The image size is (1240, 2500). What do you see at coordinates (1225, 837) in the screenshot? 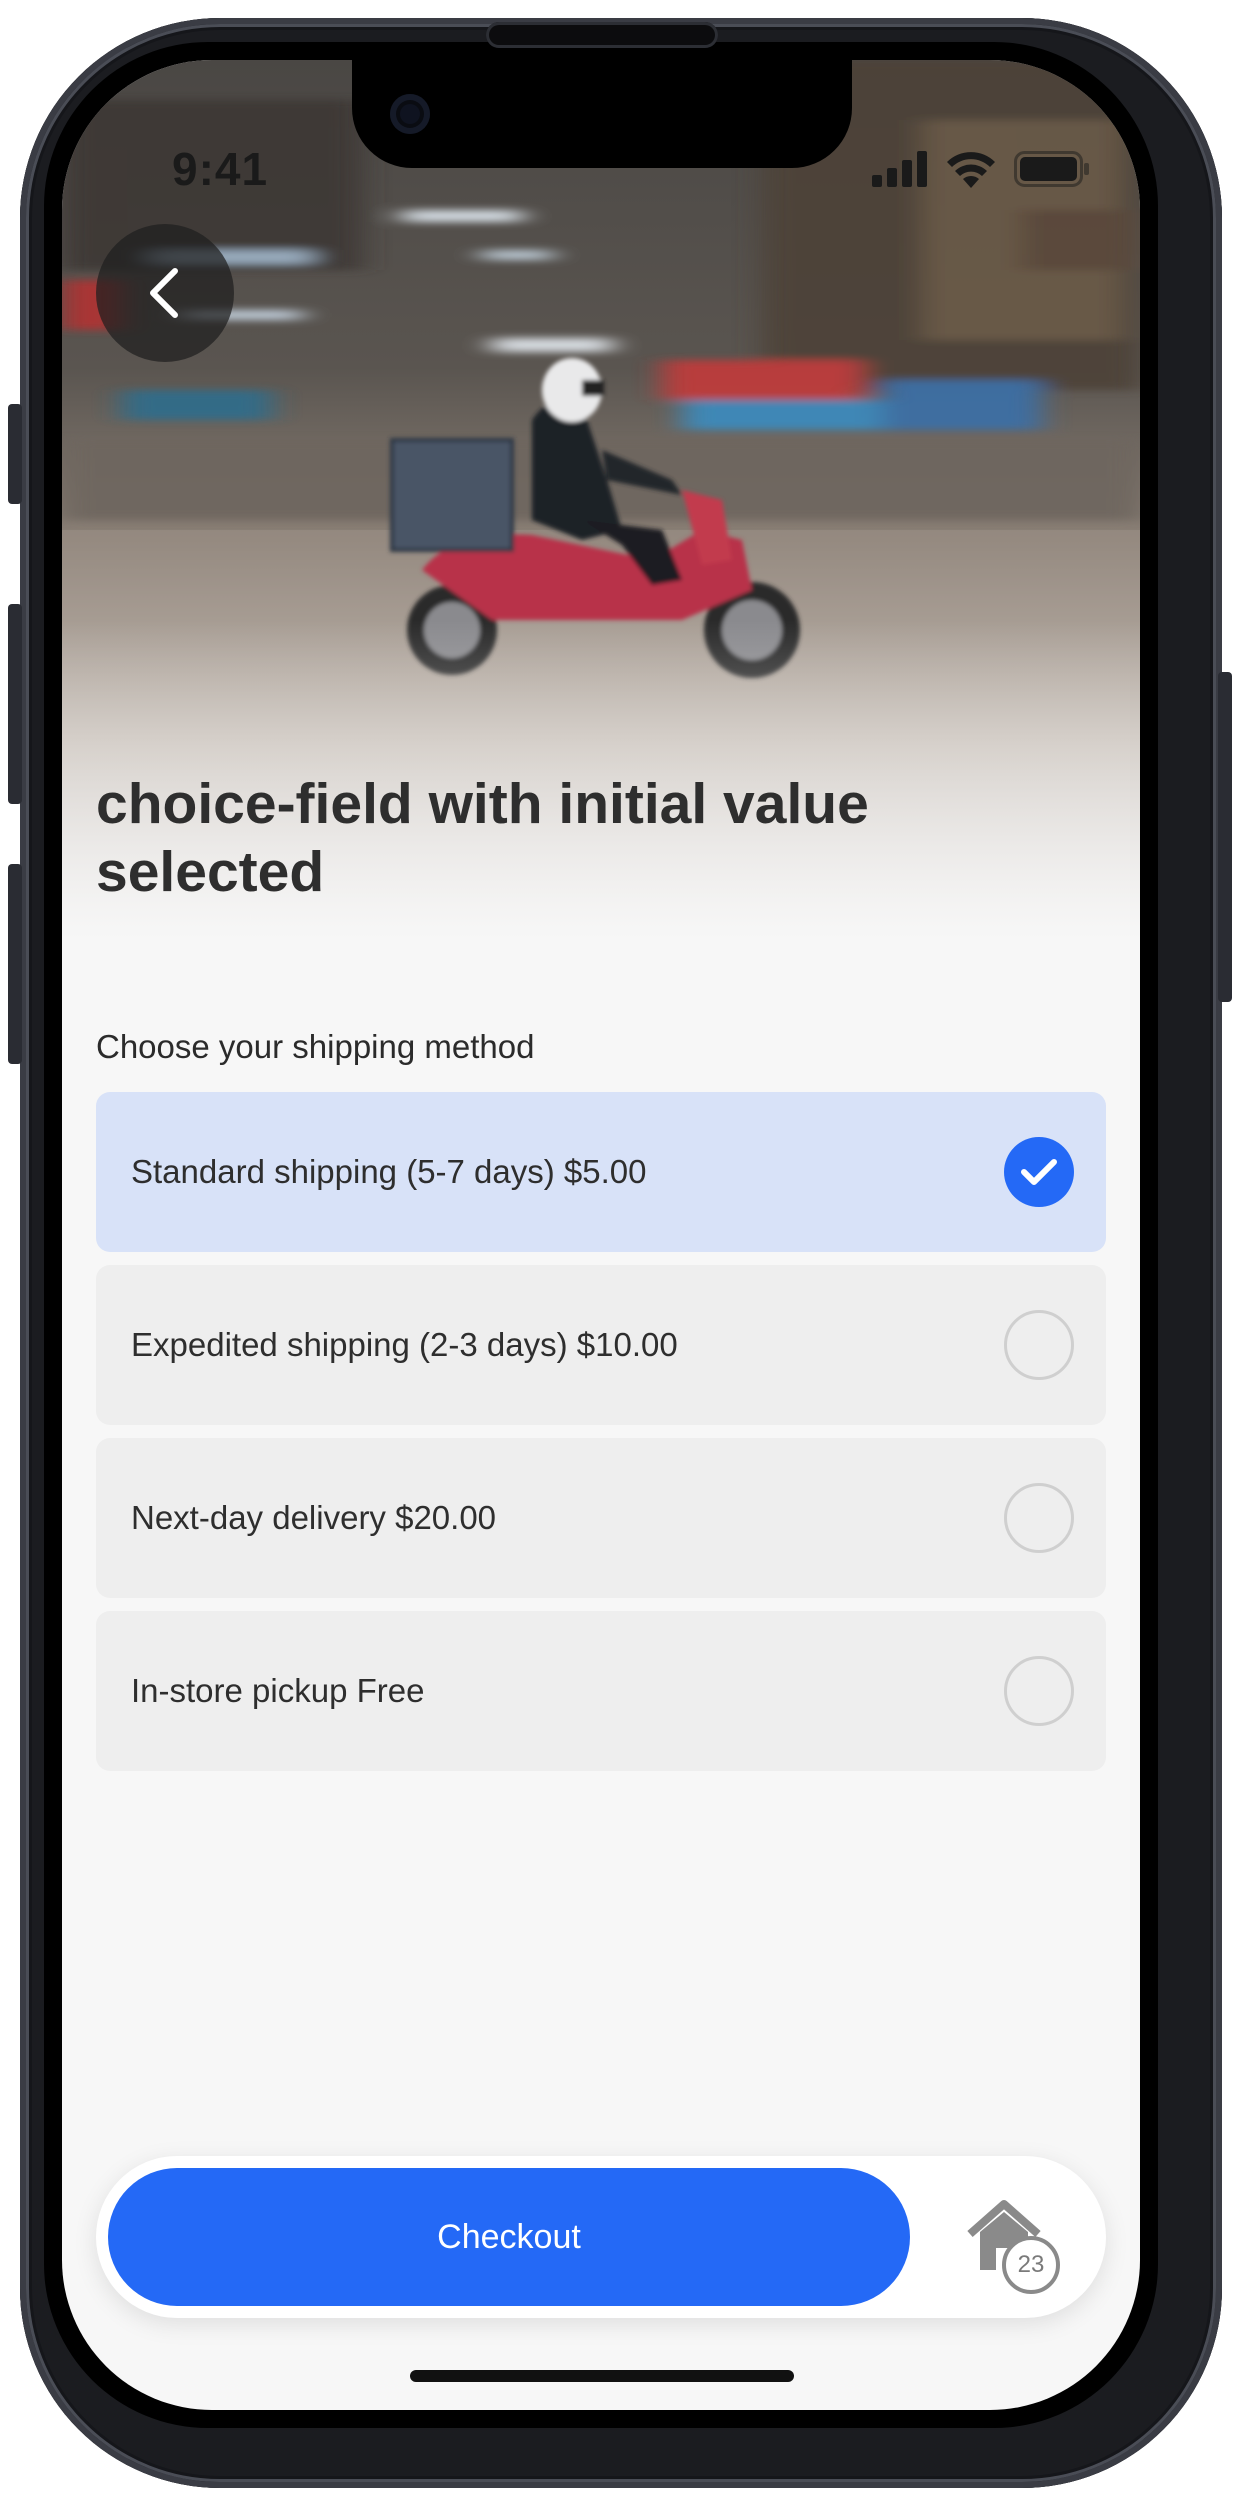
I see `side-button-power` at bounding box center [1225, 837].